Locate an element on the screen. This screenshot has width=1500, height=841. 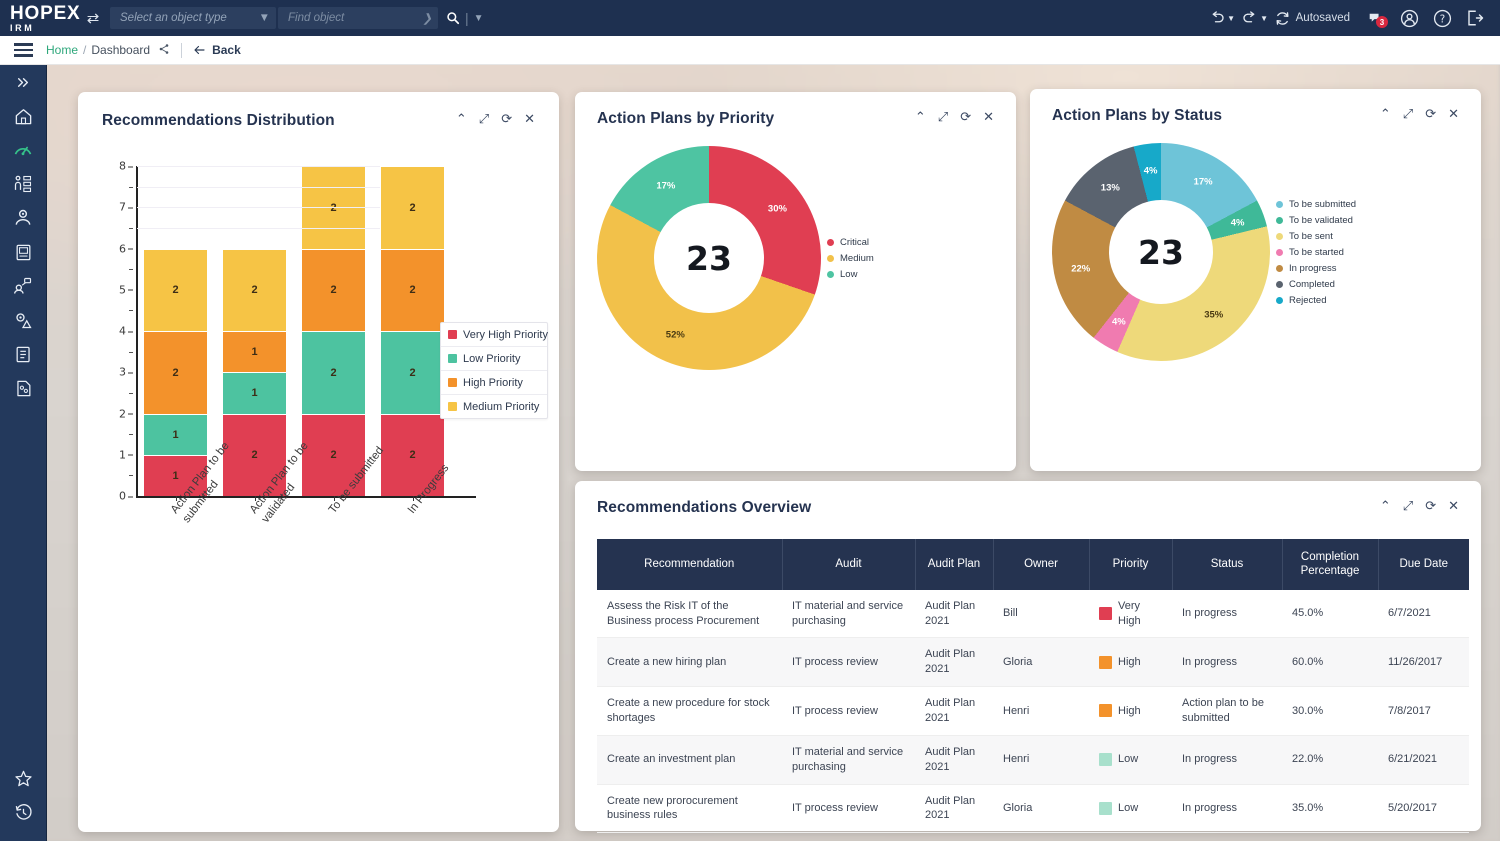
sidebar-item-history is located at coordinates (23, 812).